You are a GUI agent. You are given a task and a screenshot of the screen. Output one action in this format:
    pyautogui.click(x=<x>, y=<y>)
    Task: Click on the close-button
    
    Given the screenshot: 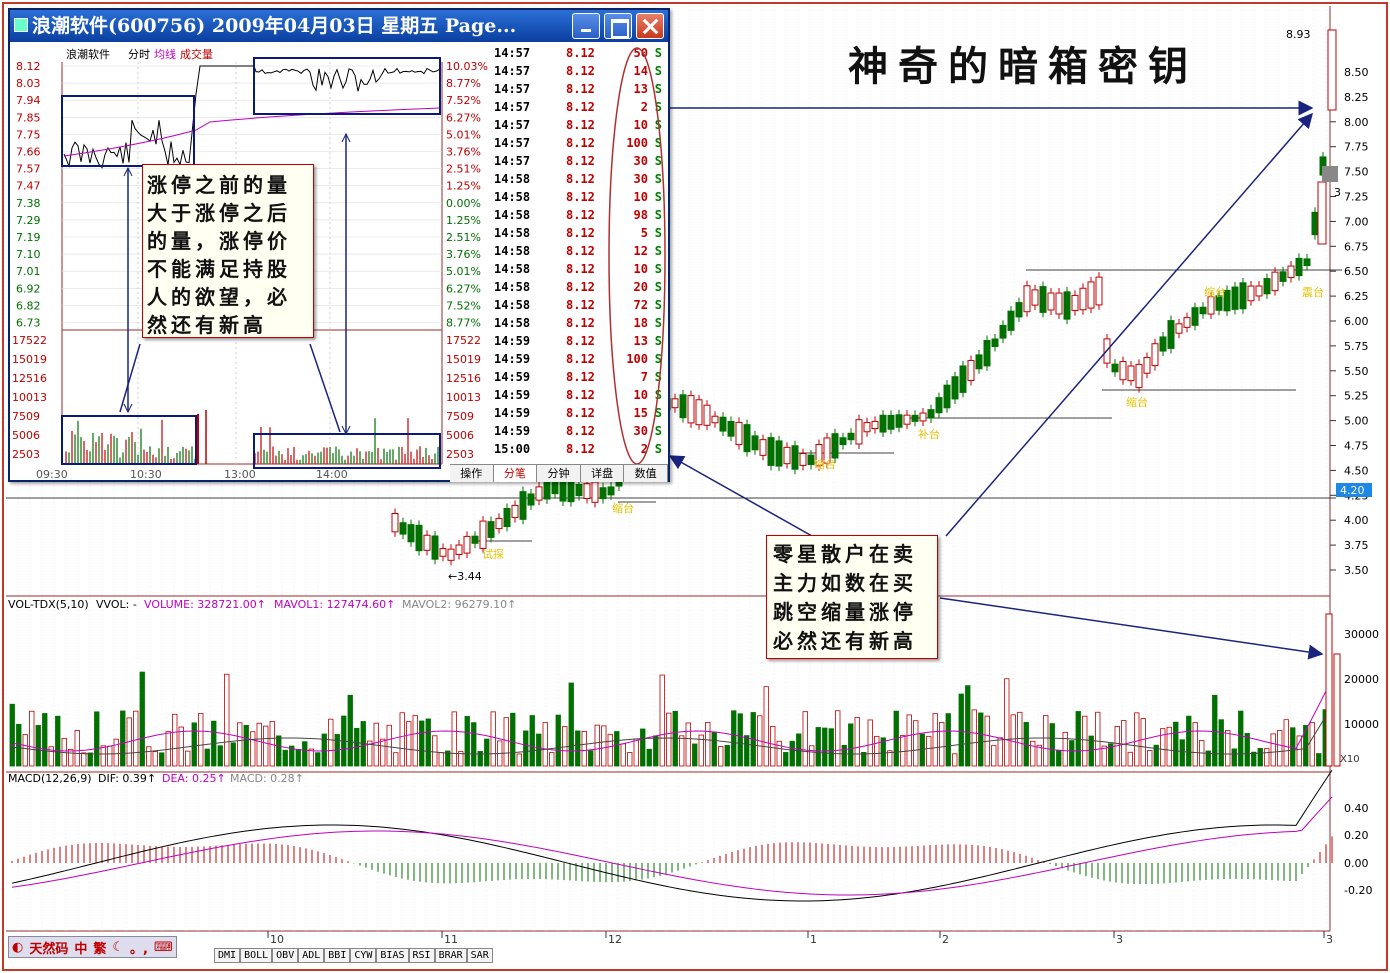 What is the action you would take?
    pyautogui.click(x=650, y=26)
    